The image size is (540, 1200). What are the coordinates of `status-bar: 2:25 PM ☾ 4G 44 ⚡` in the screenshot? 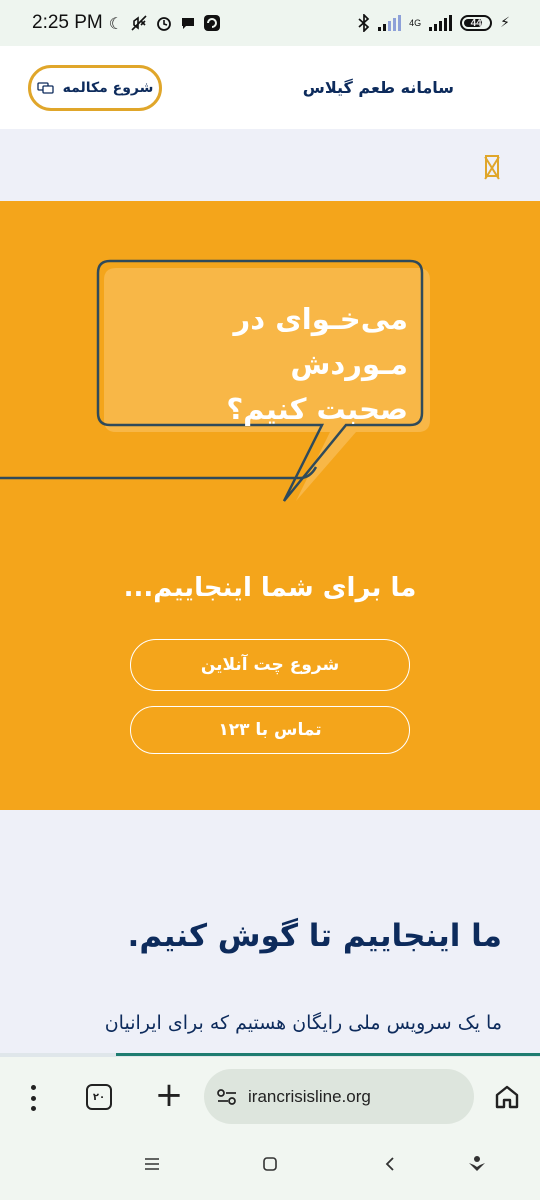 It's located at (270, 23).